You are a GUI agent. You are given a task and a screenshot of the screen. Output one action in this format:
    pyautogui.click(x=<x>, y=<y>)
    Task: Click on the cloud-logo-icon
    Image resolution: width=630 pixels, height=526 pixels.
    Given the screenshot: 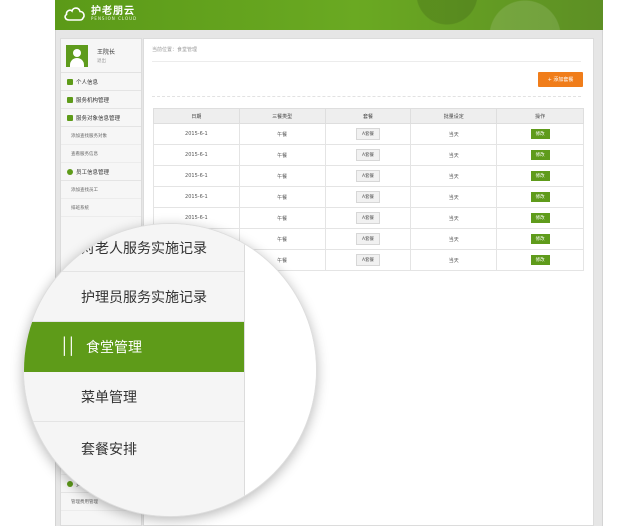 What is the action you would take?
    pyautogui.click(x=74, y=14)
    